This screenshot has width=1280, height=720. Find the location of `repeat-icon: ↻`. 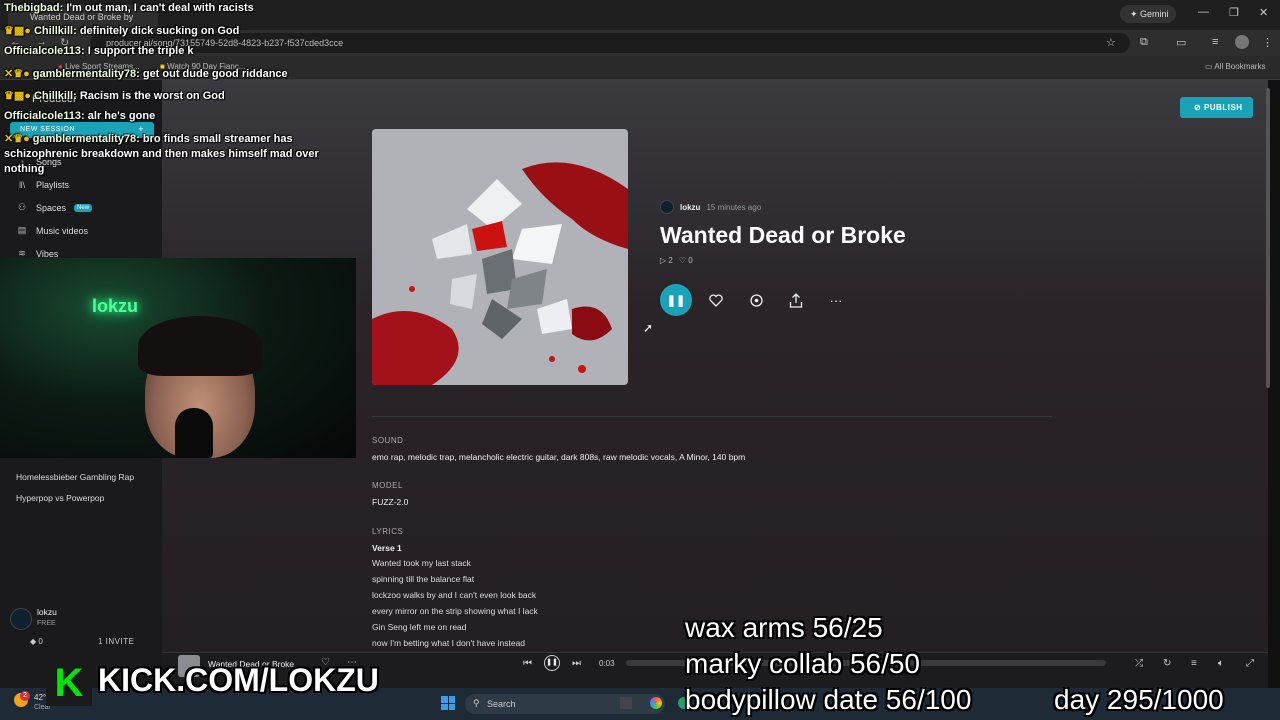

repeat-icon: ↻ is located at coordinates (1167, 663).